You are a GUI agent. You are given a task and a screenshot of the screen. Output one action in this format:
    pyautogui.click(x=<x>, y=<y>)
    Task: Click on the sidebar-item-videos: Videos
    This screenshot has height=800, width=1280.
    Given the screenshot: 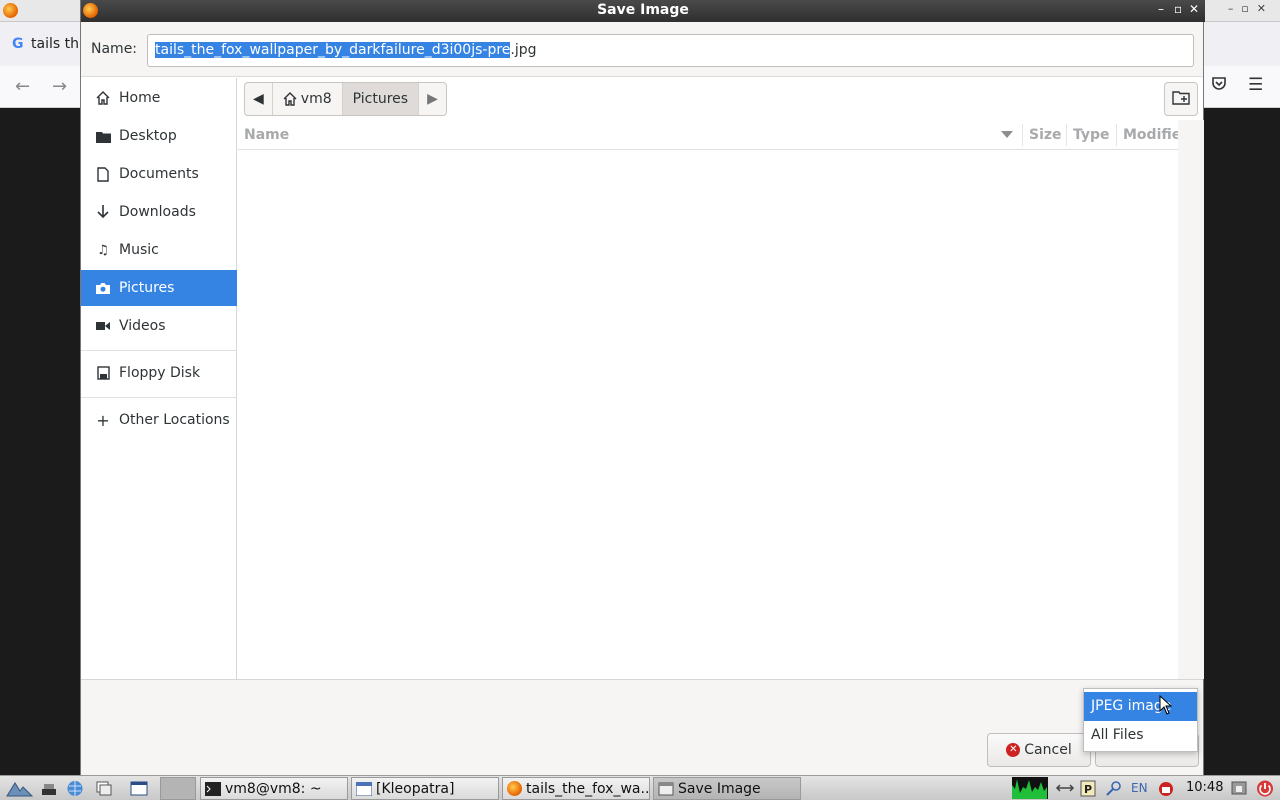 What is the action you would take?
    pyautogui.click(x=159, y=326)
    